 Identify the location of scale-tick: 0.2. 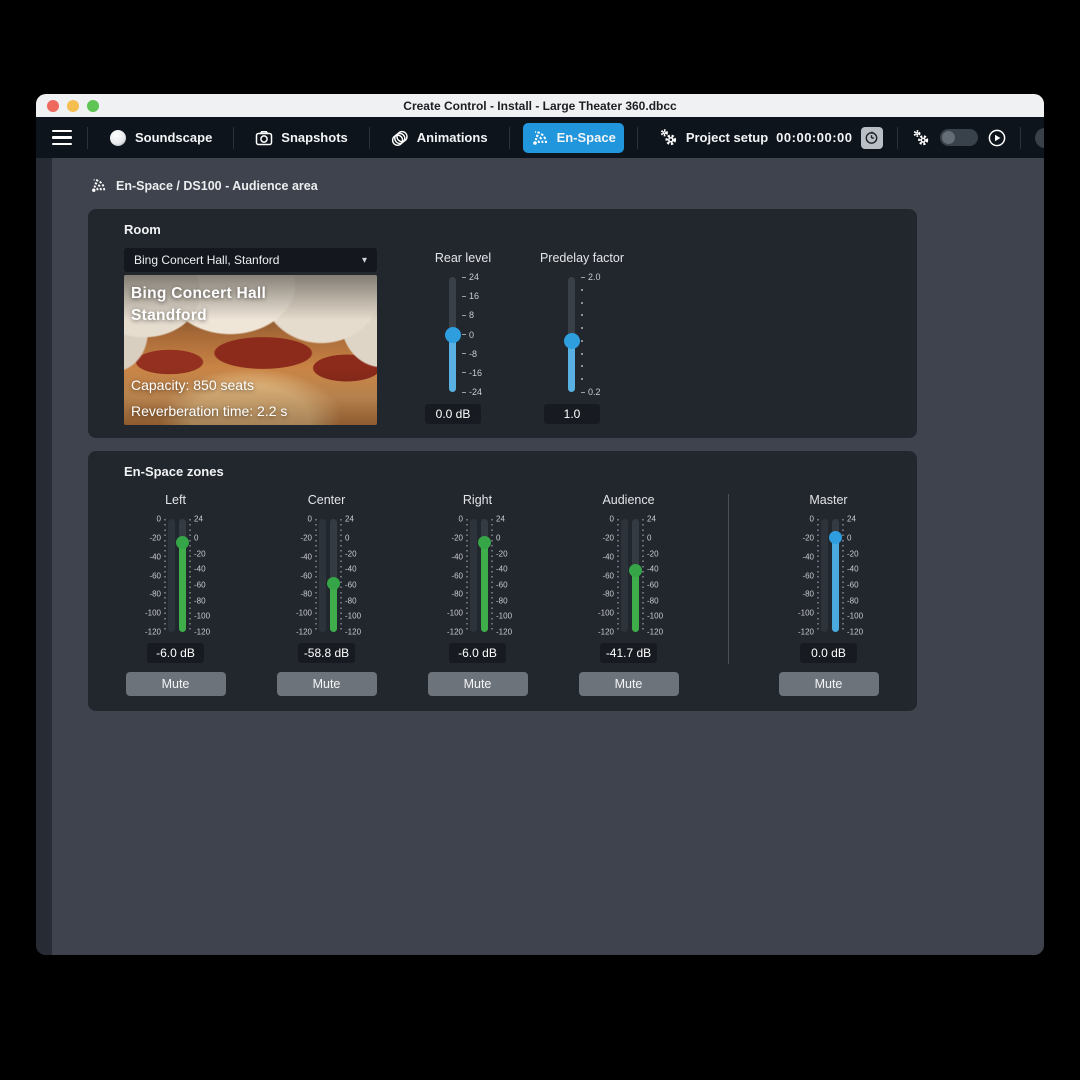
(591, 392).